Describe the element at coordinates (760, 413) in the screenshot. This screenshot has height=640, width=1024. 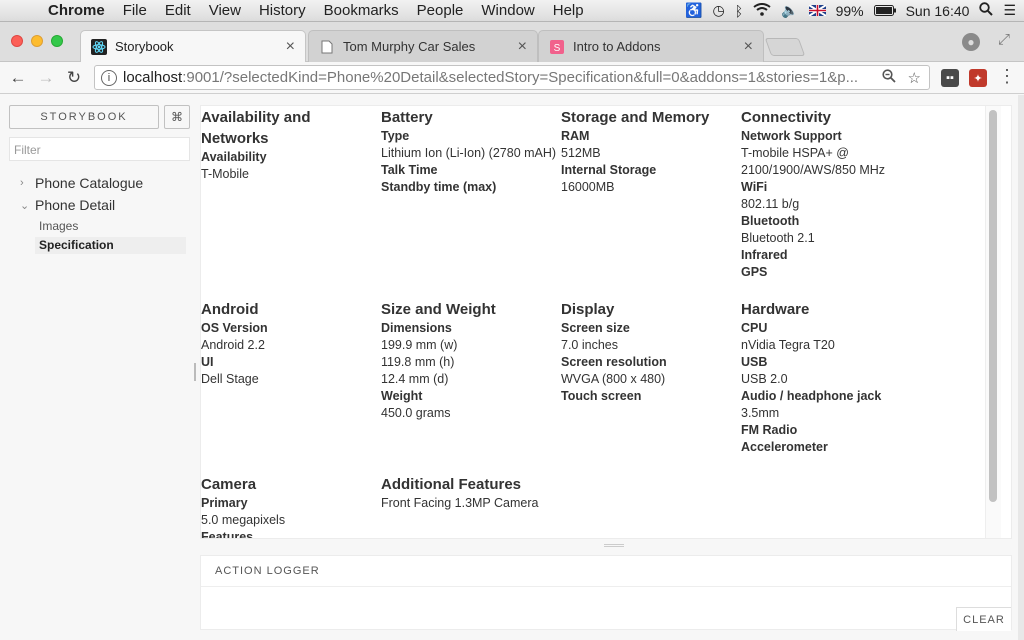
I see `spec-value: 3.5mm` at that location.